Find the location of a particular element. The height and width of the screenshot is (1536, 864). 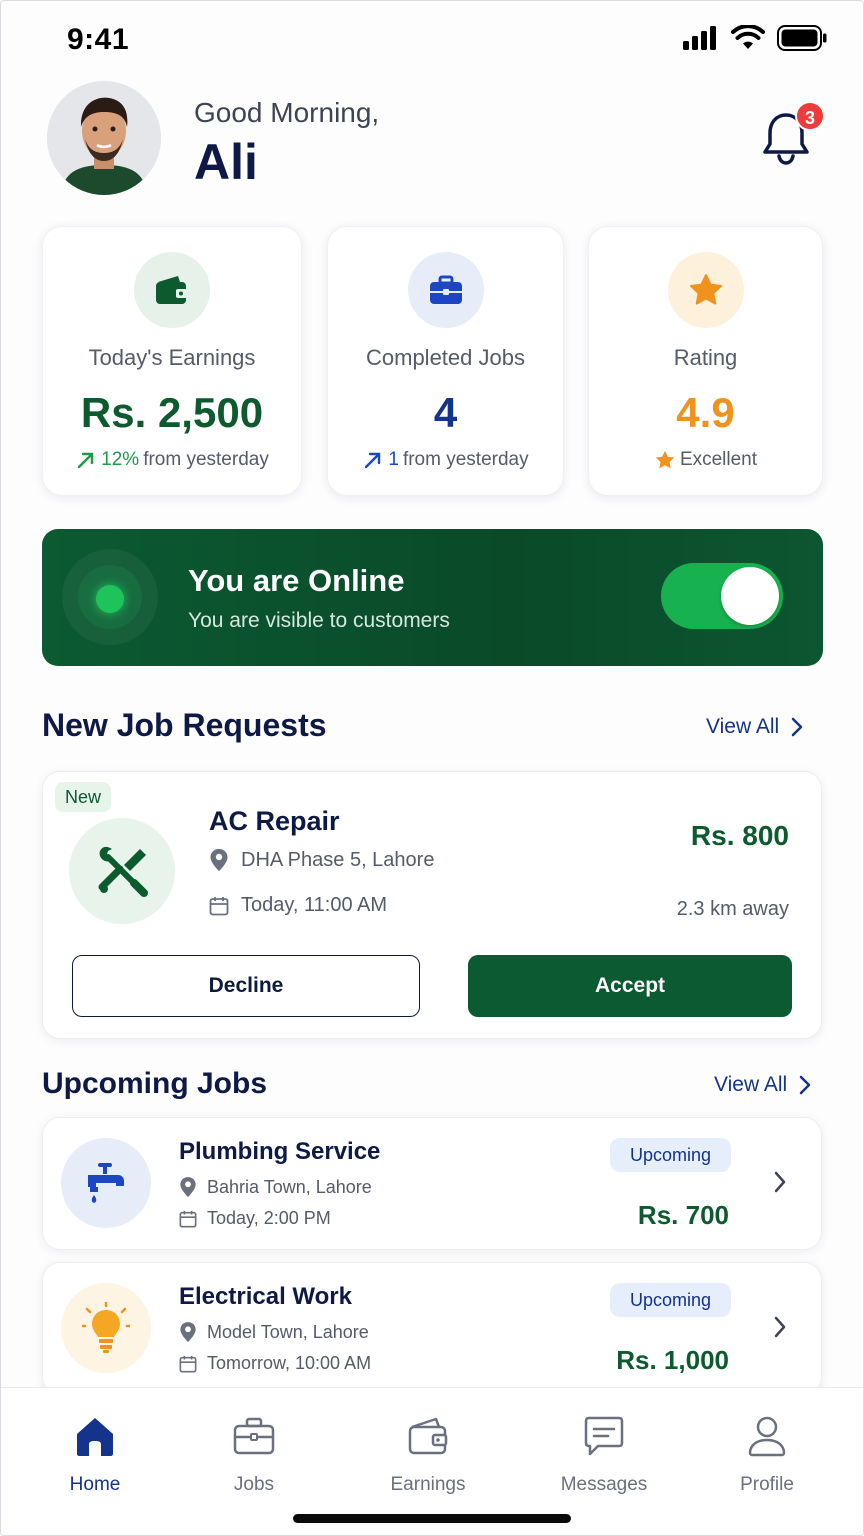

status-time: 9:41 is located at coordinates (98, 39).